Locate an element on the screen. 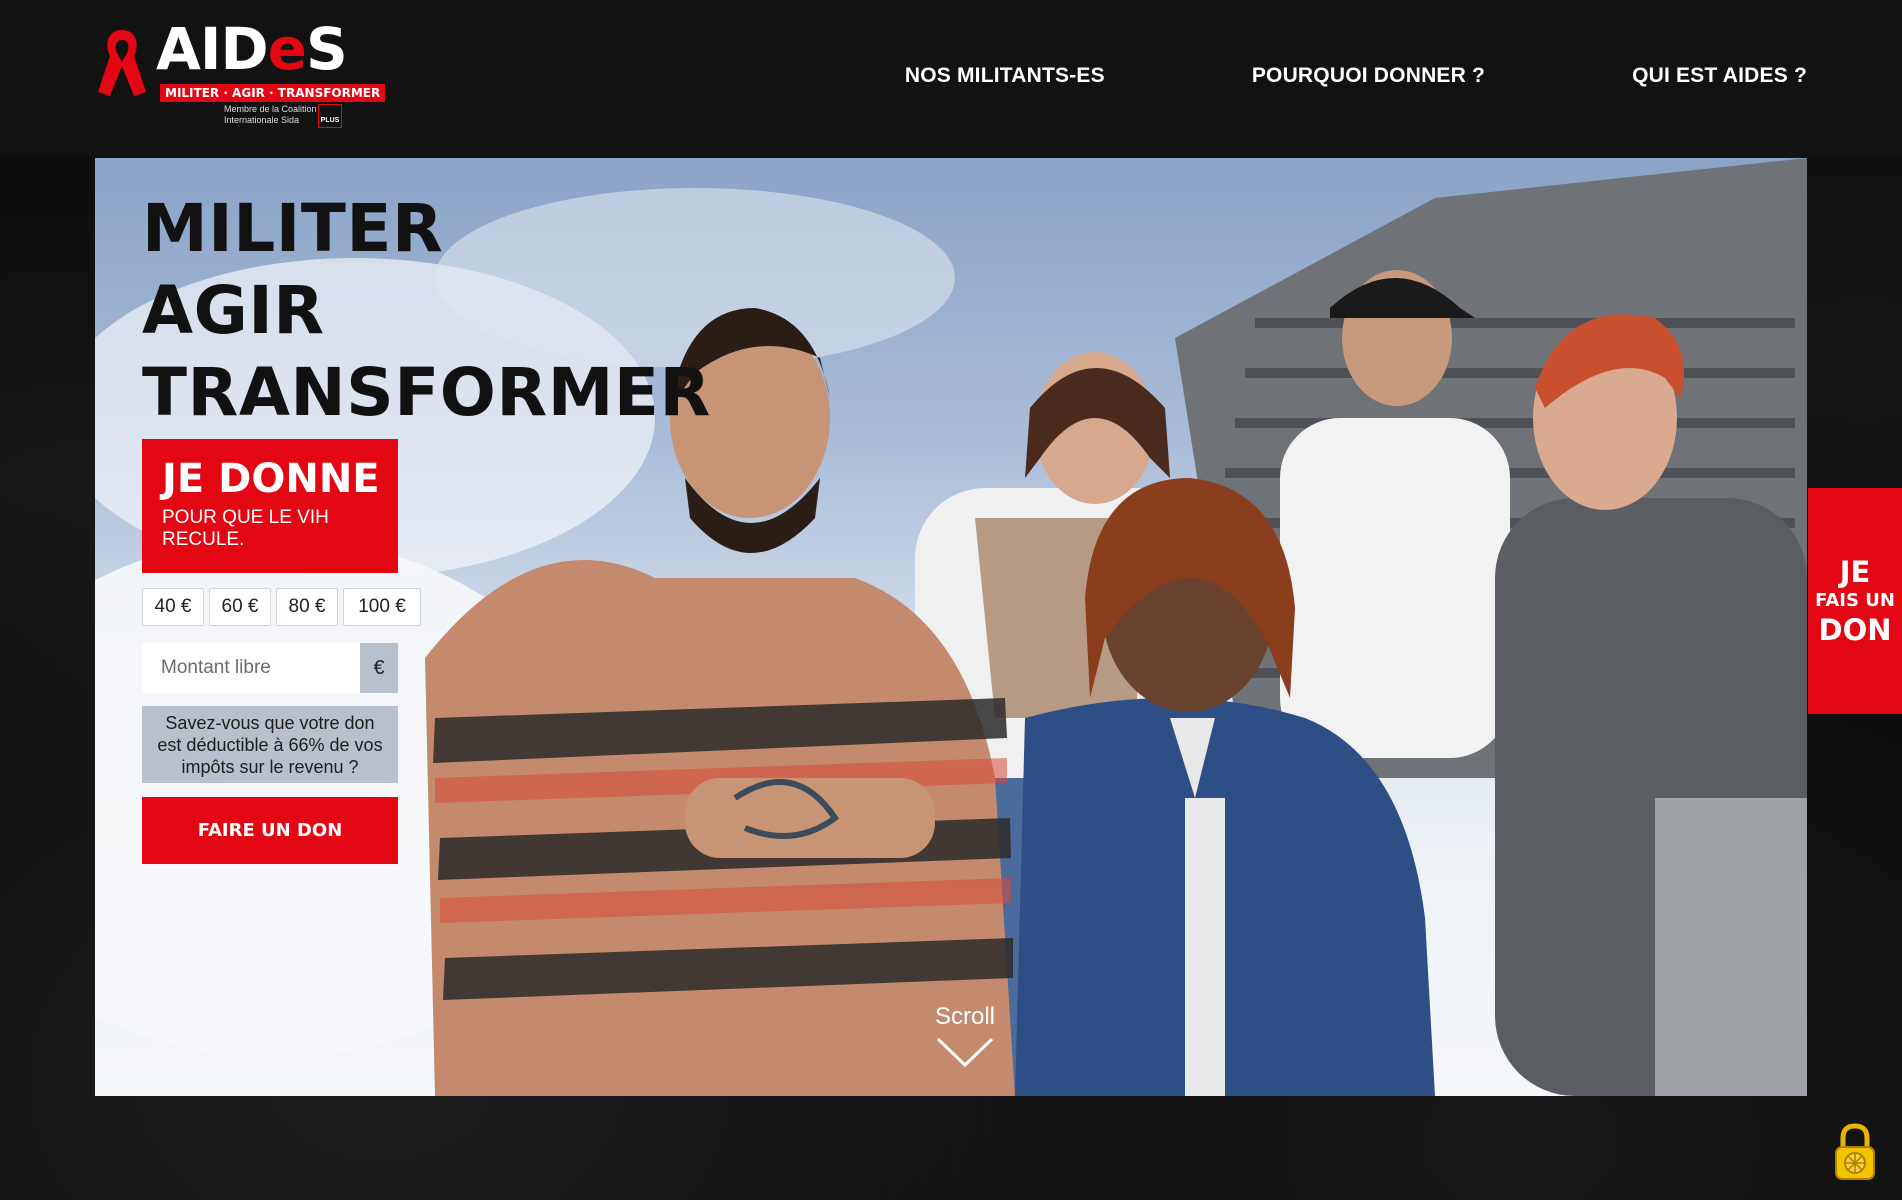  amount-button-40: 40 € is located at coordinates (173, 607).